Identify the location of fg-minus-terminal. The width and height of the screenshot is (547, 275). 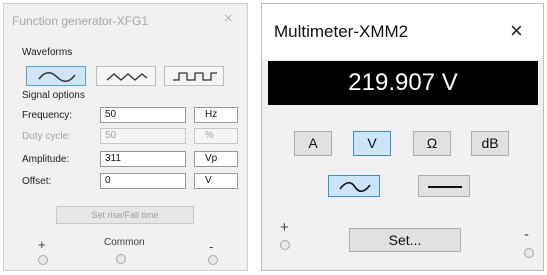
(213, 260).